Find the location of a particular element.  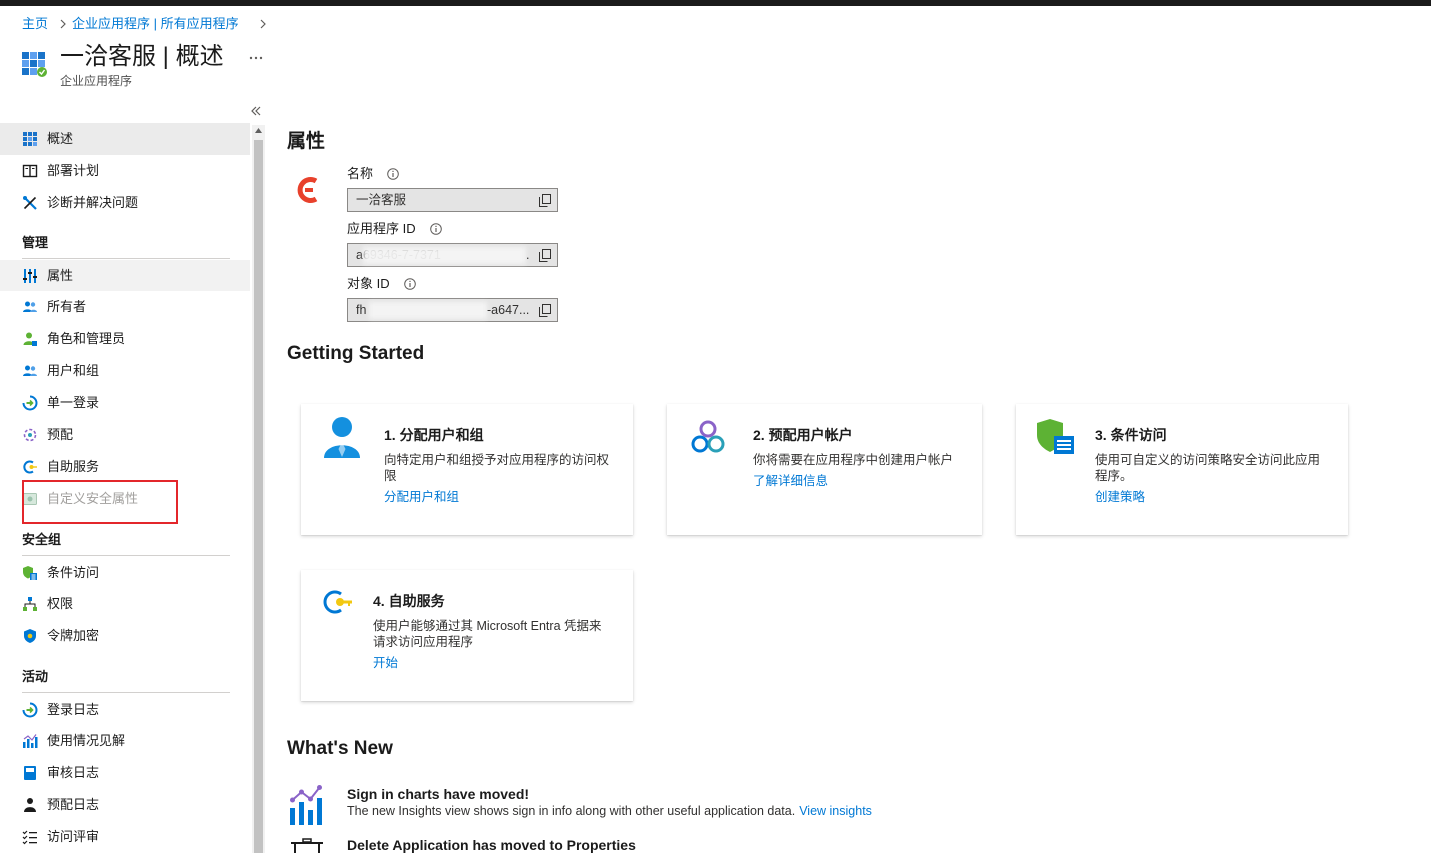

sidebar-item-users-groups: 用户和组 is located at coordinates (125, 371).